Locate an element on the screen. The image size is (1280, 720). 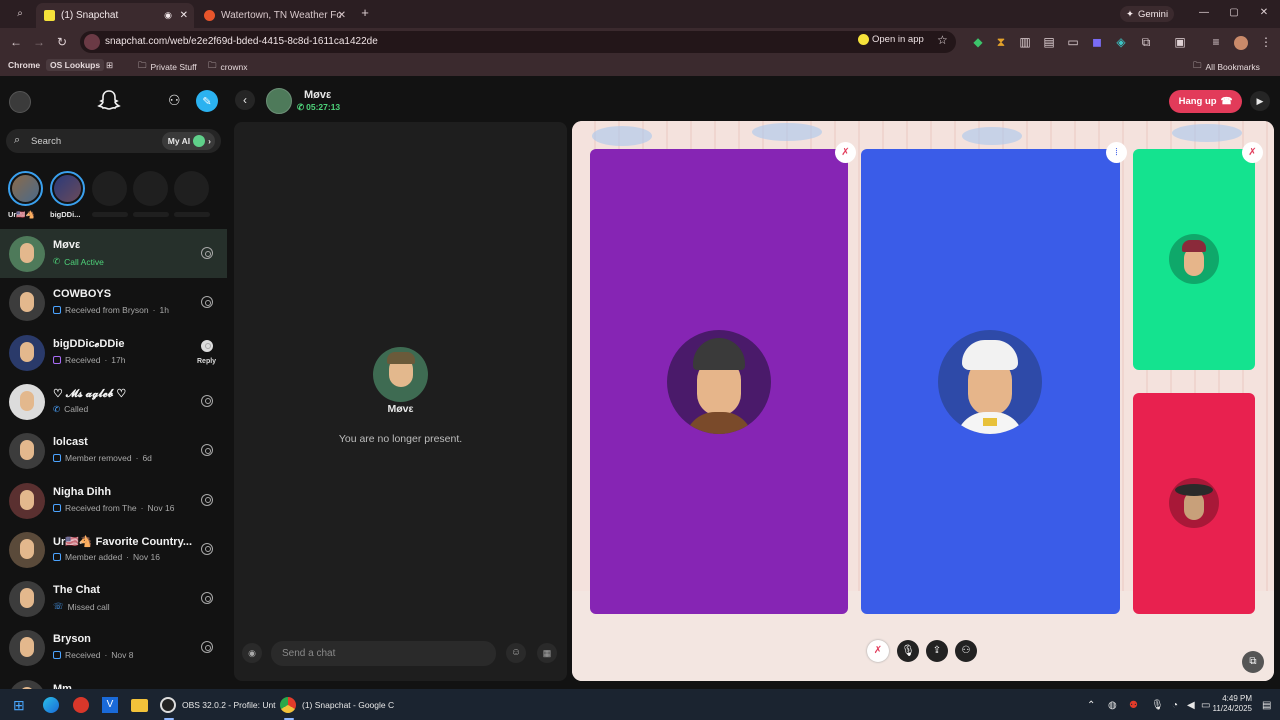
tray-chevron-icon: ⌃ is located at coordinates (1091, 705).